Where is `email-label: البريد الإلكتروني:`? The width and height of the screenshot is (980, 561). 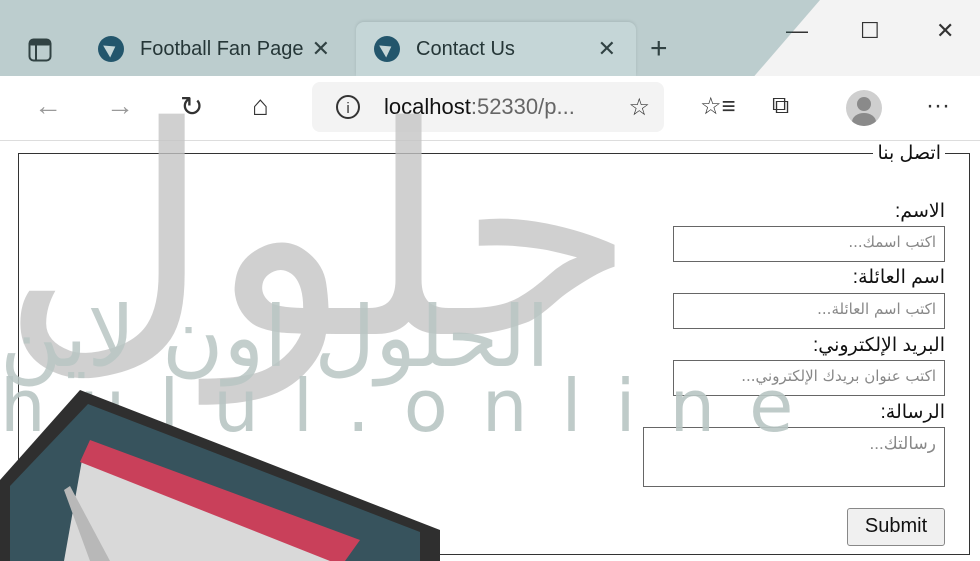 email-label: البريد الإلكتروني: is located at coordinates (878, 345).